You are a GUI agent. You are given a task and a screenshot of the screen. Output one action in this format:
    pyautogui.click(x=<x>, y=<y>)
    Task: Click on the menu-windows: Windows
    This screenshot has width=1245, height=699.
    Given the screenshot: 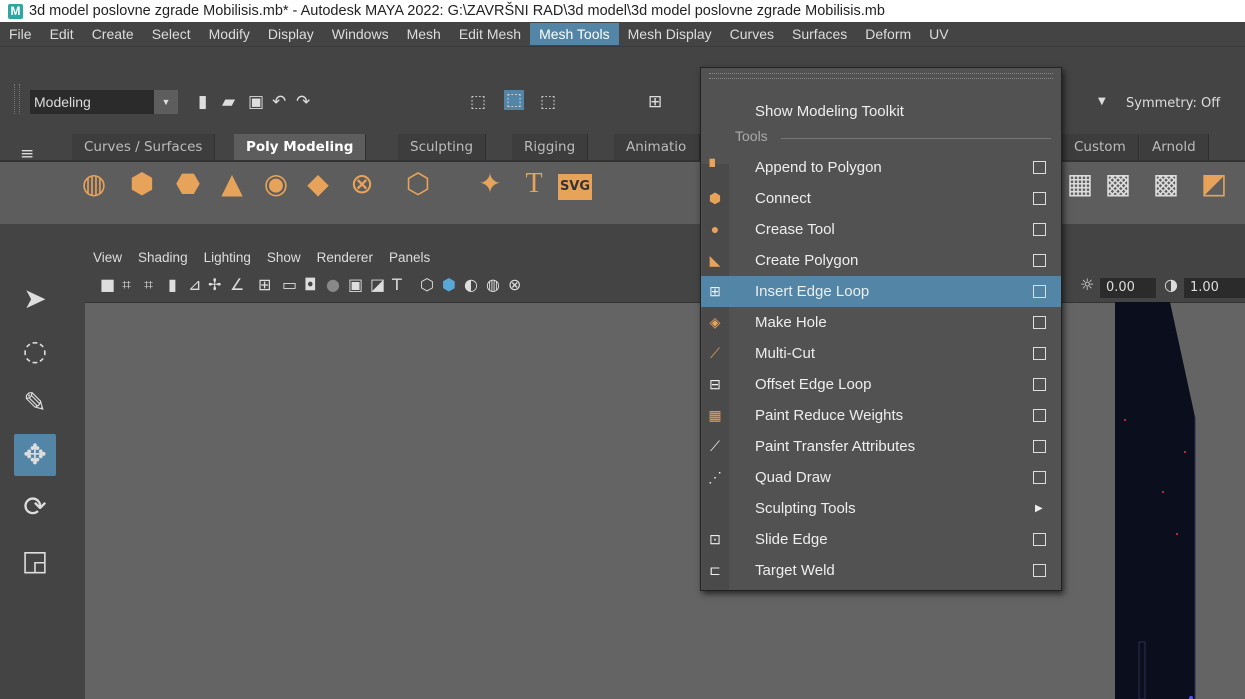 What is the action you would take?
    pyautogui.click(x=360, y=34)
    